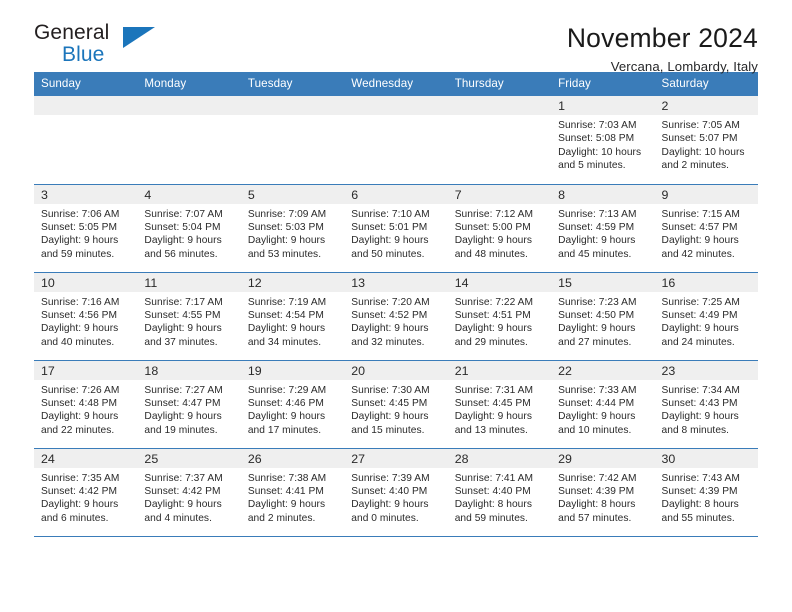  What do you see at coordinates (700, 302) in the screenshot?
I see `day-sun-info-line: Sunrise: 7:25 AM` at bounding box center [700, 302].